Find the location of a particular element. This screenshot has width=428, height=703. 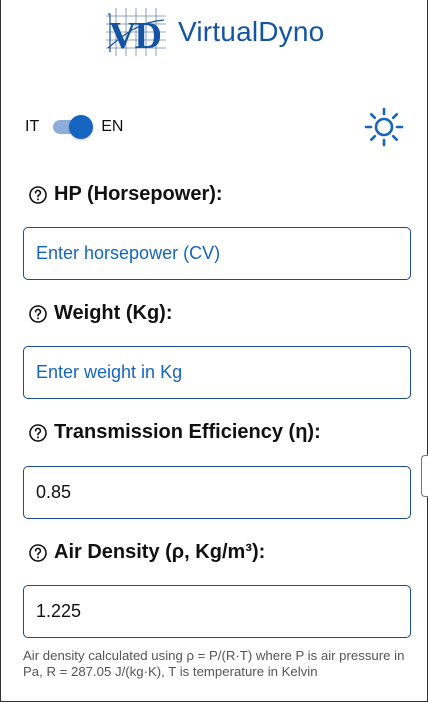

scroll-handle is located at coordinates (424, 476).